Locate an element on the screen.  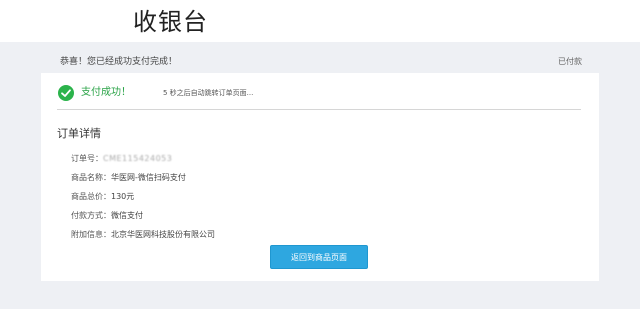
order-details-title: 订单详情 is located at coordinates (79, 133).